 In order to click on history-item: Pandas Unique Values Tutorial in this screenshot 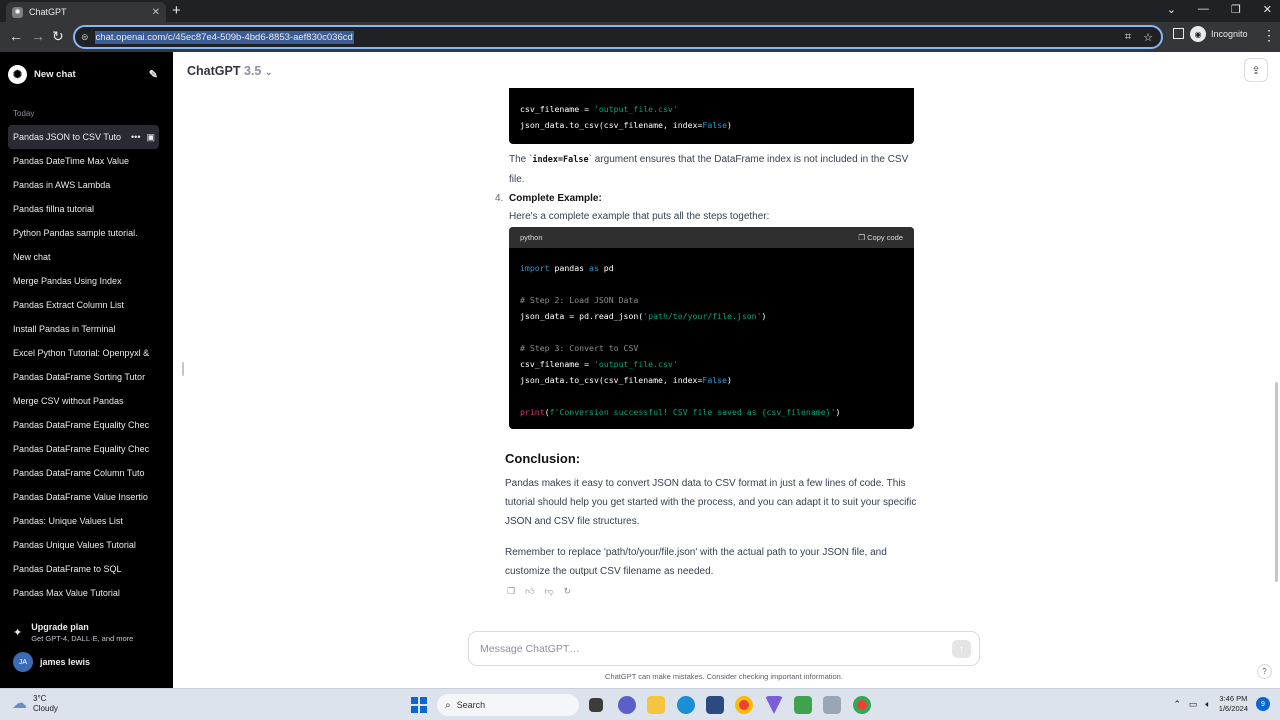, I will do `click(83, 545)`.